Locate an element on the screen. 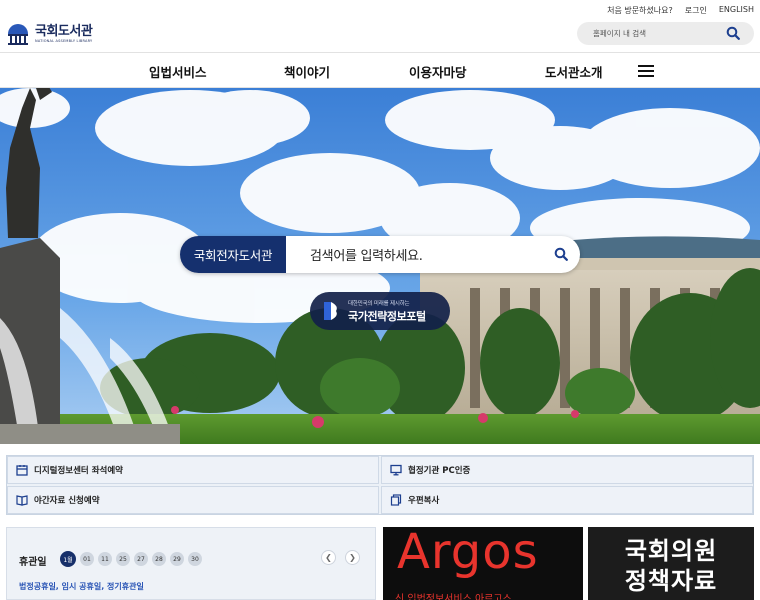  assembly-emblem-icon is located at coordinates (18, 34).